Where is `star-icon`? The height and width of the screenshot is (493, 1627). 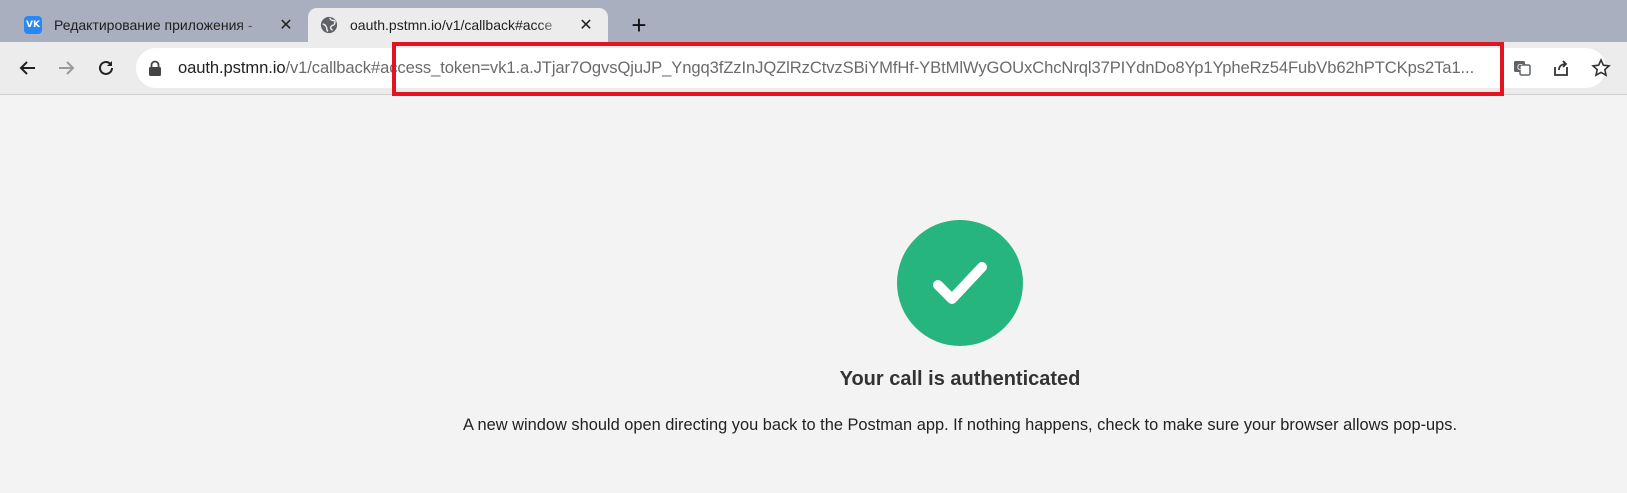 star-icon is located at coordinates (1601, 67).